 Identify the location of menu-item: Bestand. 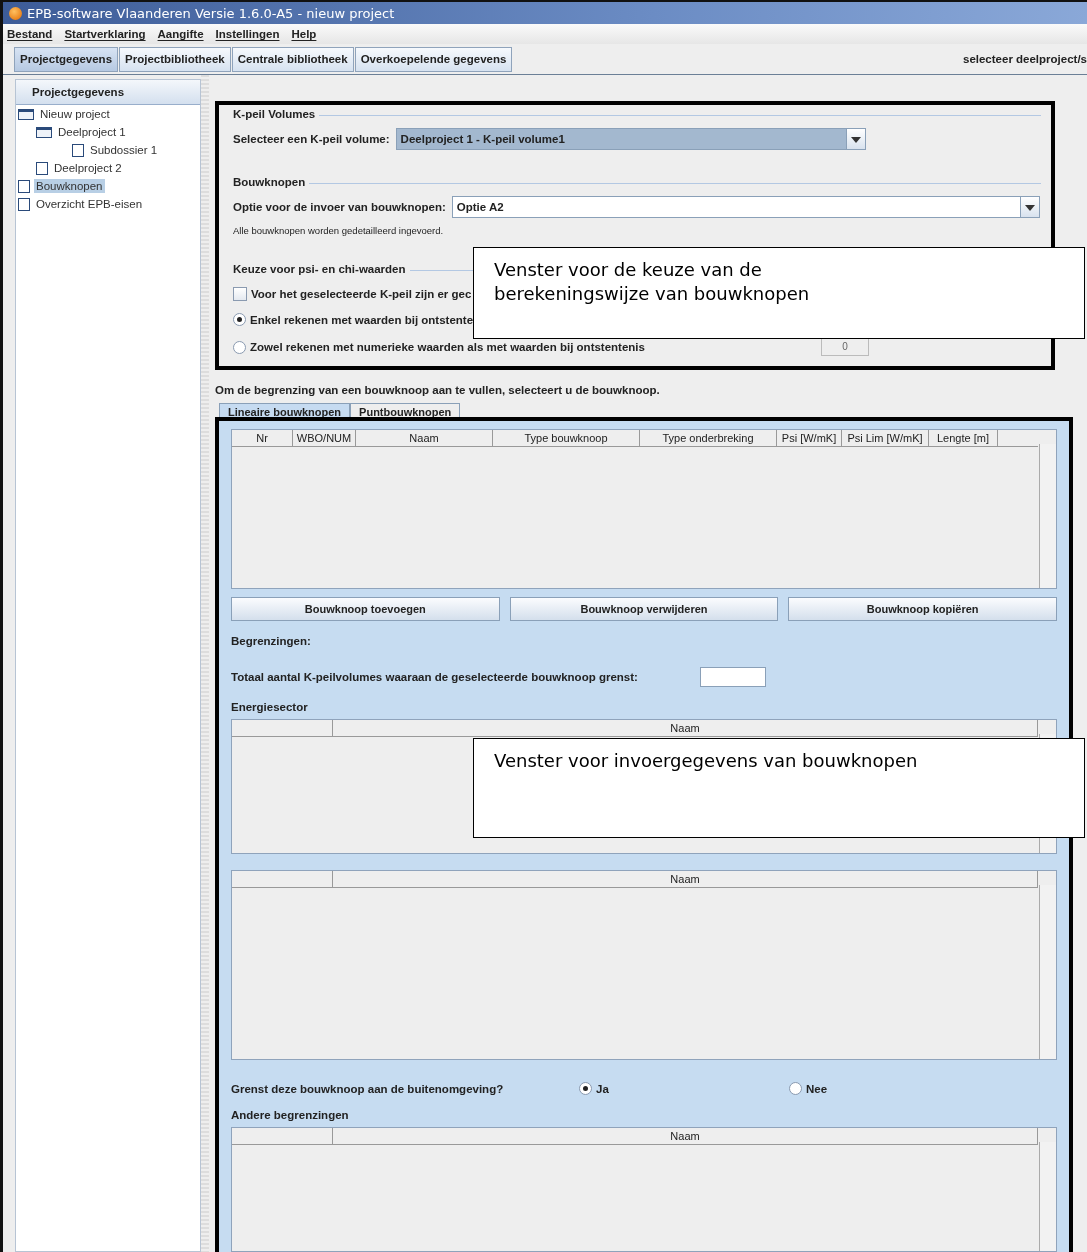
(30, 34).